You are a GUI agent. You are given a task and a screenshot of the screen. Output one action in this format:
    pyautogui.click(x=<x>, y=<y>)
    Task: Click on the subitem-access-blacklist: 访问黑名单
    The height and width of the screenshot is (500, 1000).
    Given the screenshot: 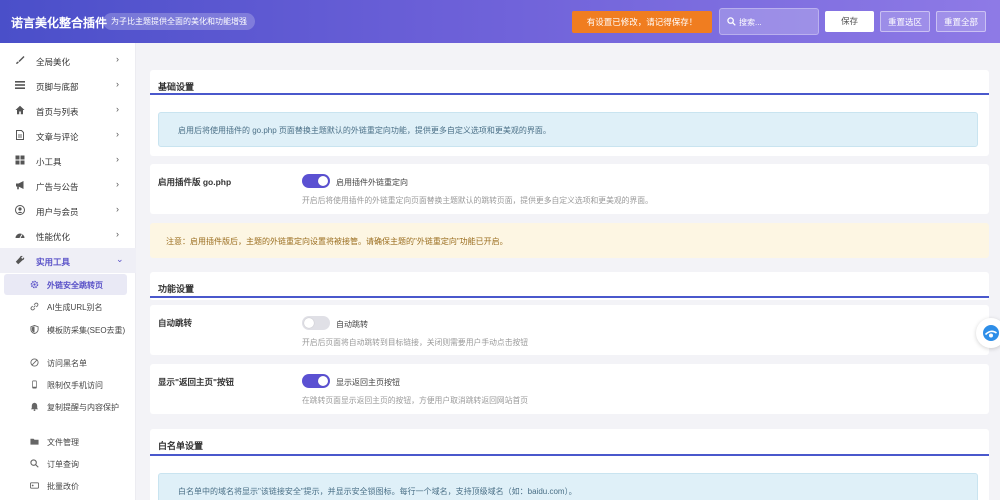 What is the action you would take?
    pyautogui.click(x=68, y=362)
    